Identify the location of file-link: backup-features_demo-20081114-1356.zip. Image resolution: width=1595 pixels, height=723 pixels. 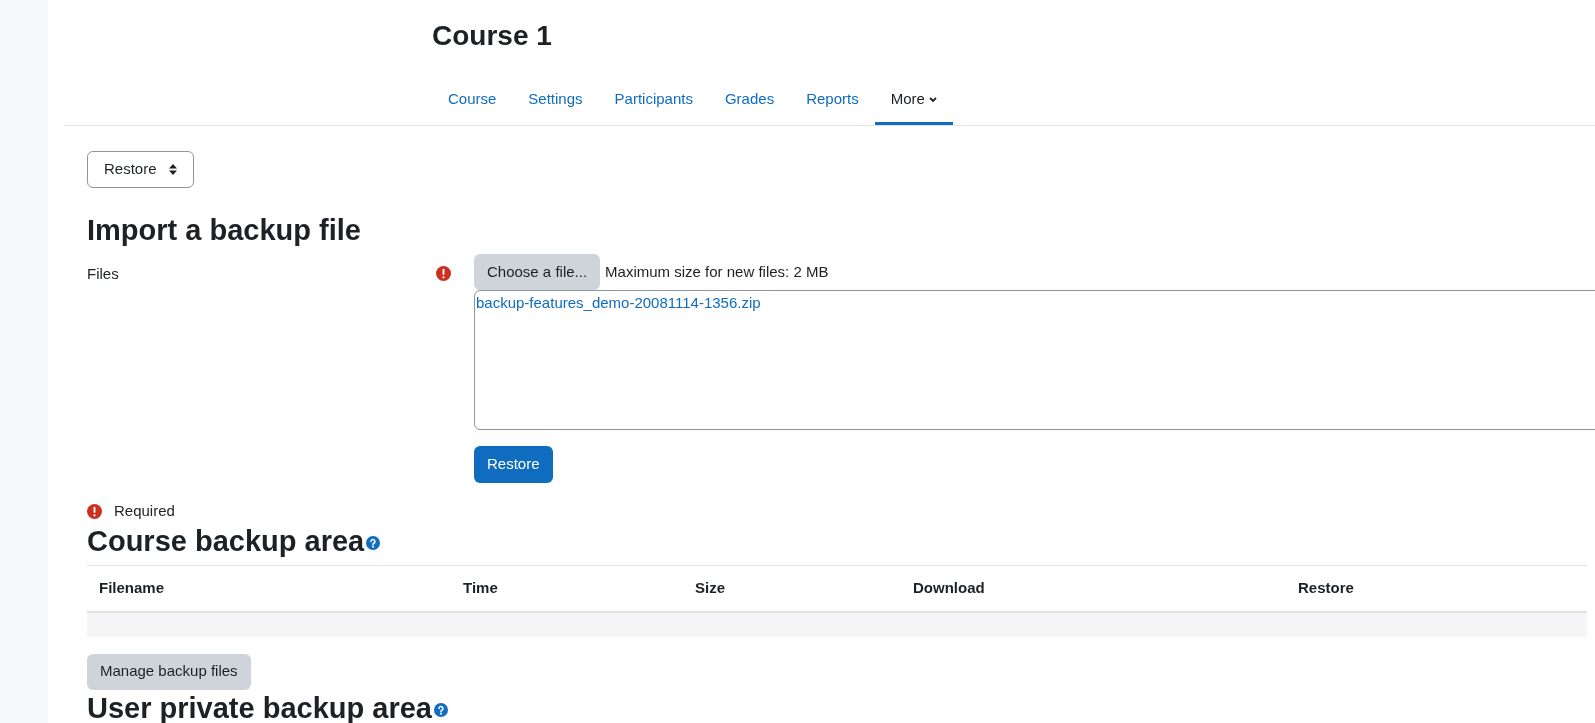
(618, 303).